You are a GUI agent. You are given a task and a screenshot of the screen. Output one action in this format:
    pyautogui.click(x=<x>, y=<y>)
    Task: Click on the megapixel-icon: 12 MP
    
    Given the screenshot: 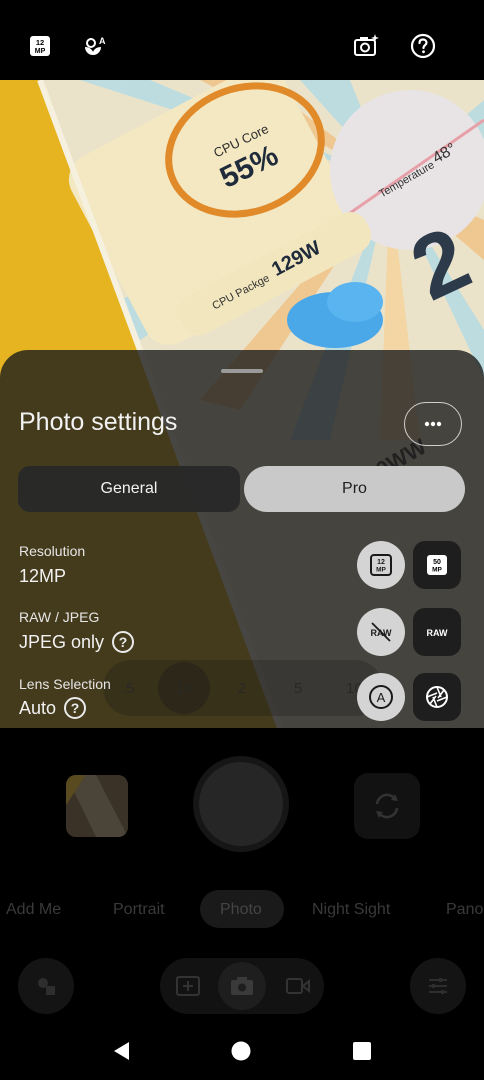 What is the action you would take?
    pyautogui.click(x=40, y=46)
    